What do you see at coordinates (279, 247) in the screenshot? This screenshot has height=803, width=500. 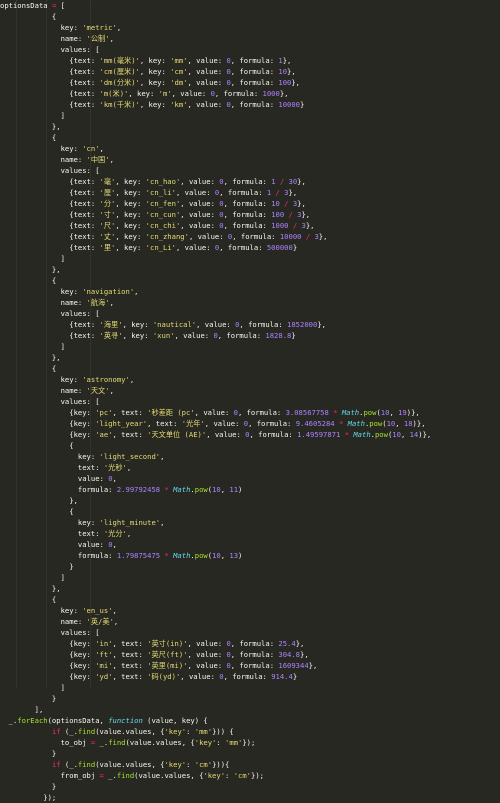 I see `code-token: 500000` at bounding box center [279, 247].